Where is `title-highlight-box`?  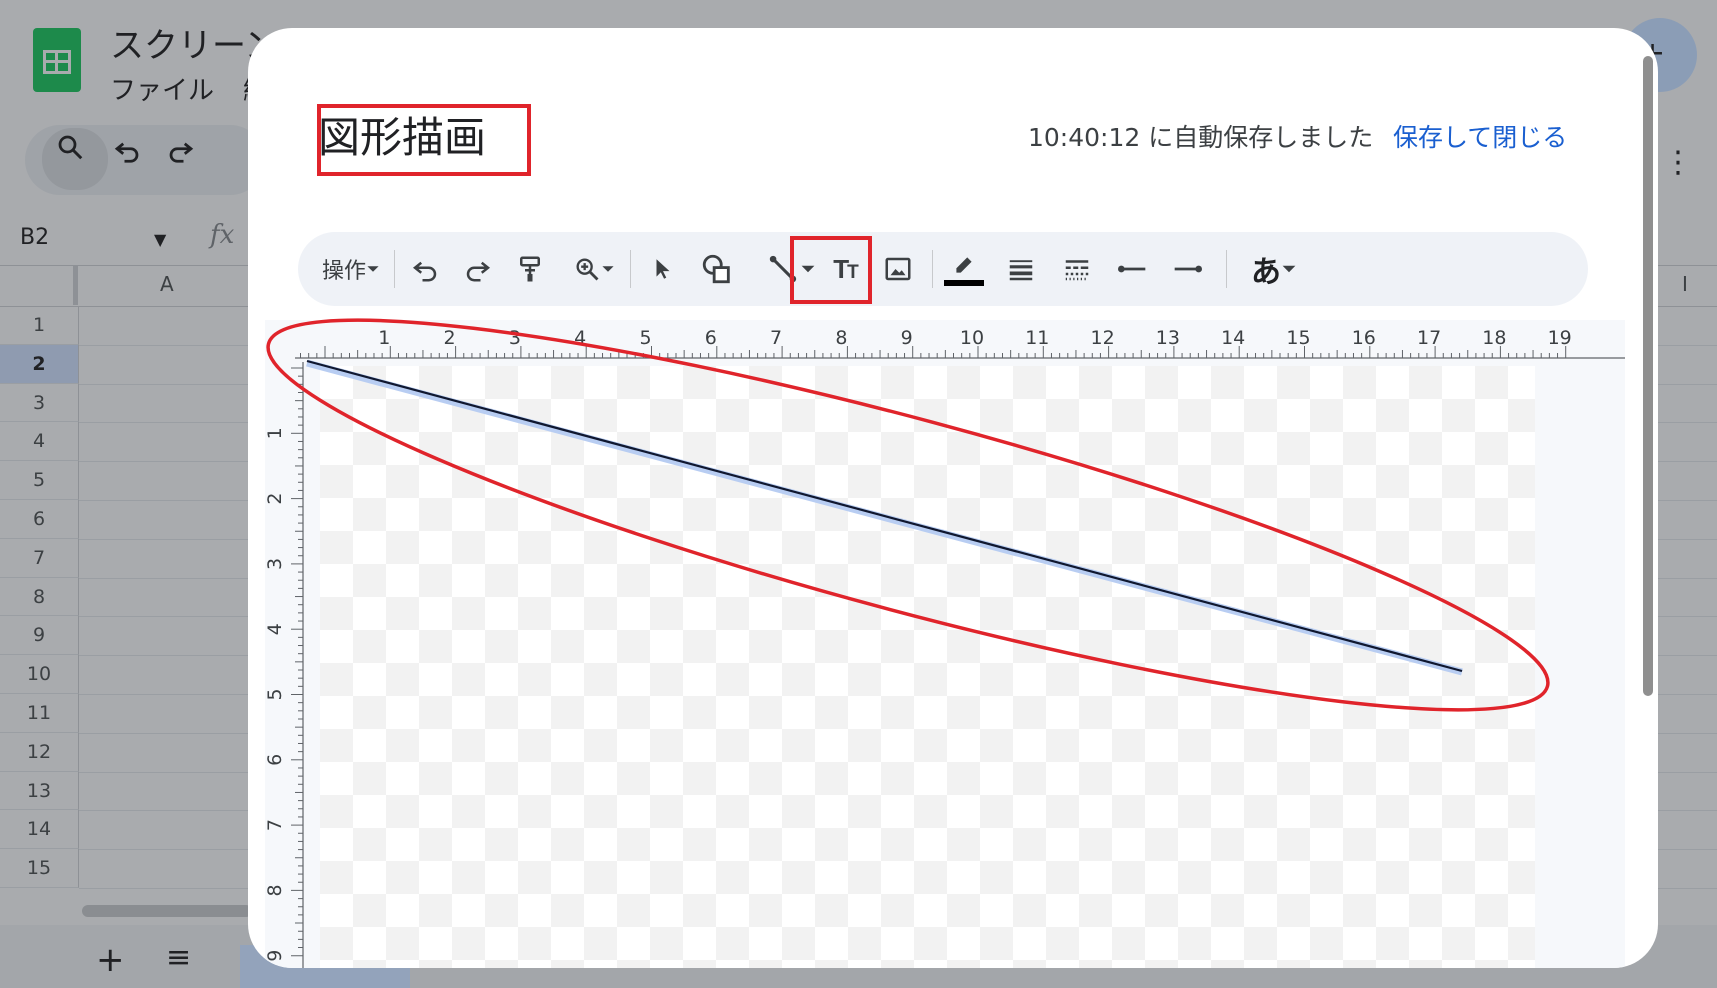 title-highlight-box is located at coordinates (424, 140).